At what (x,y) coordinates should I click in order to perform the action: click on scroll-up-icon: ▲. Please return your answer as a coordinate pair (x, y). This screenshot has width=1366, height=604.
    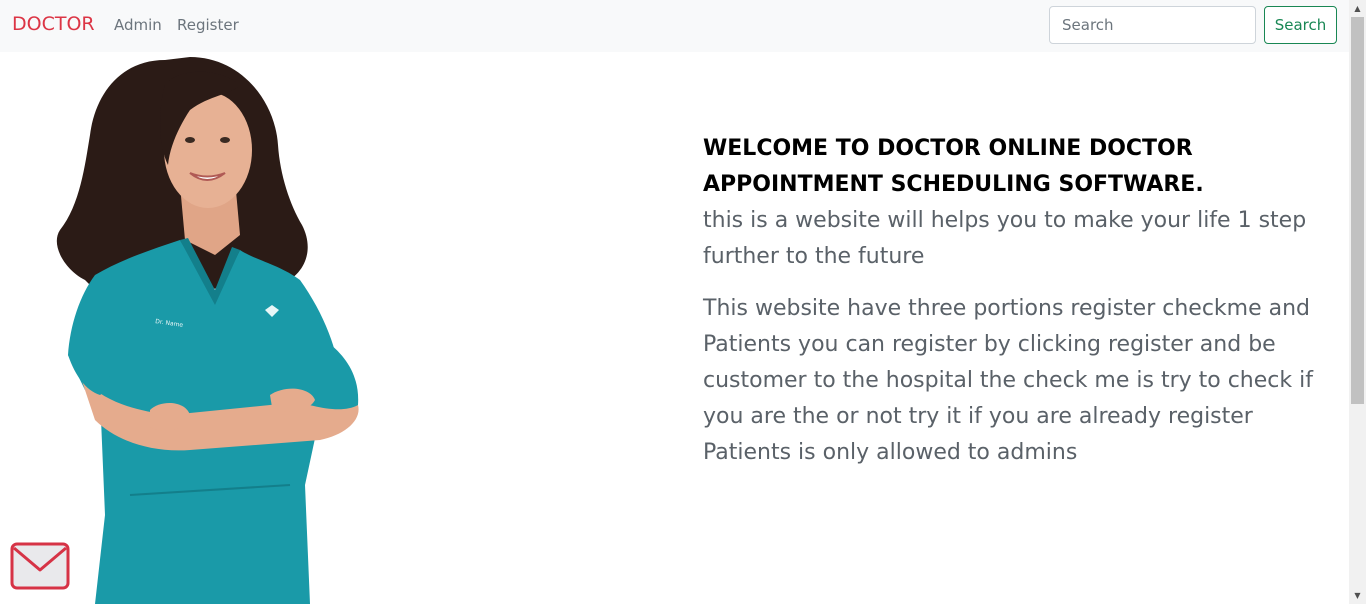
    Looking at the image, I should click on (1357, 8).